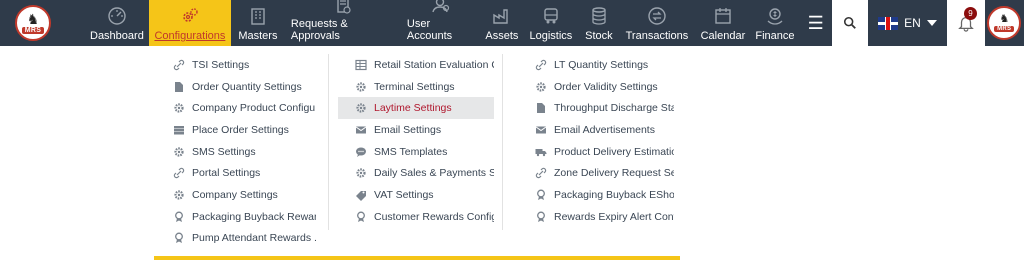 The image size is (1024, 261). I want to click on menu-item-label: VAT Settings, so click(404, 194).